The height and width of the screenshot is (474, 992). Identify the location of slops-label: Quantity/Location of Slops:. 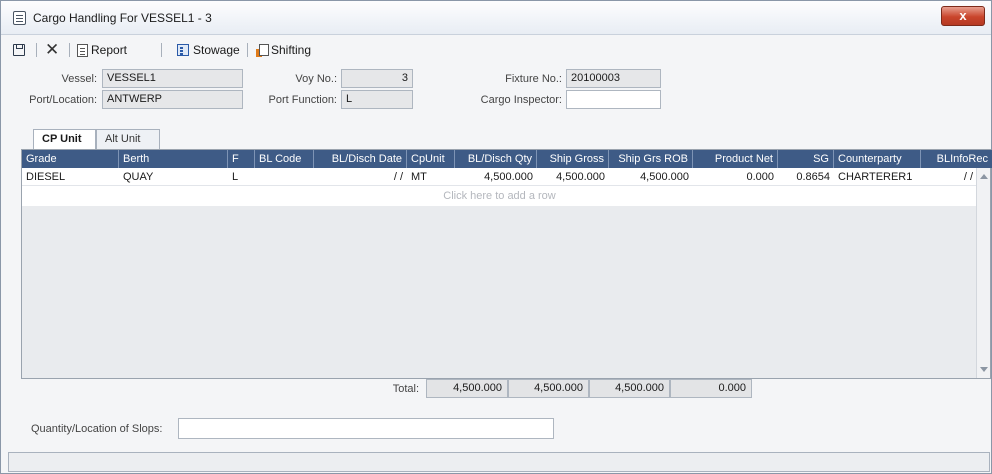
(97, 429).